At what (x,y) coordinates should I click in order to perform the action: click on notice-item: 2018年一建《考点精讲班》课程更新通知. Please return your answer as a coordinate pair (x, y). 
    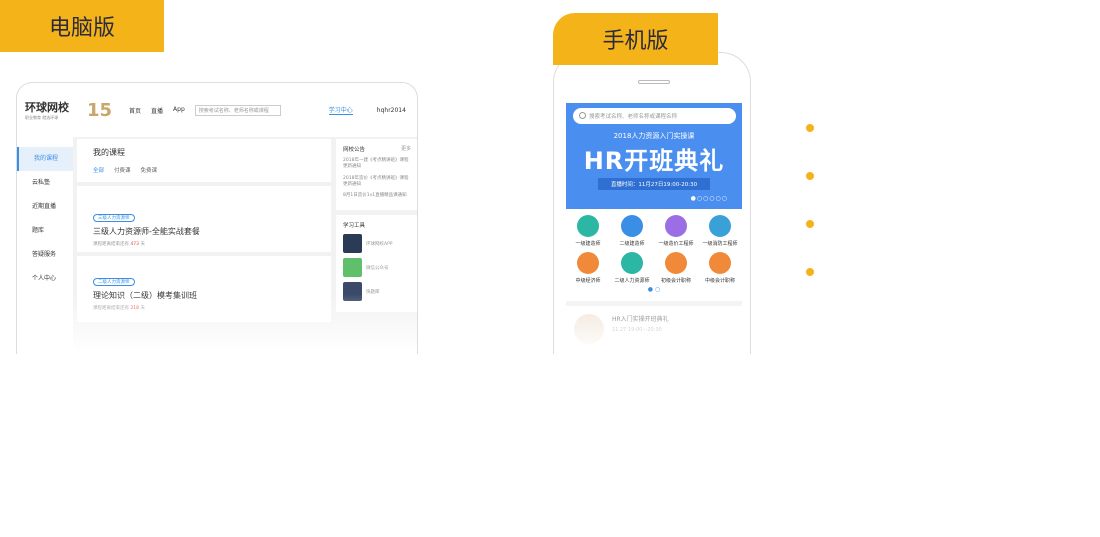
    Looking at the image, I should click on (377, 164).